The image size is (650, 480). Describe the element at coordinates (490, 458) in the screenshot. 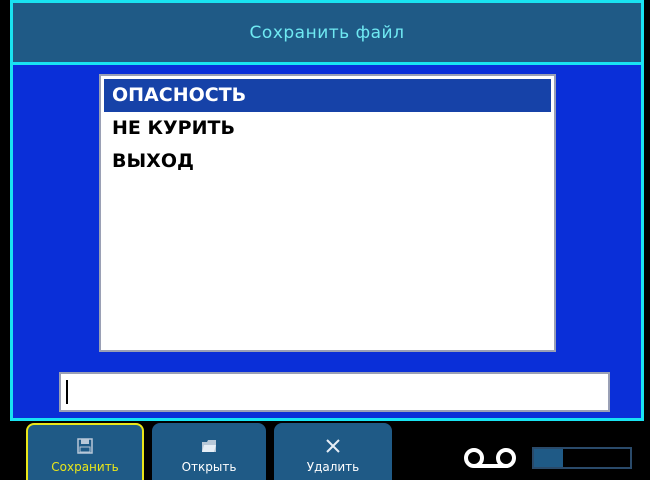

I see `tape-icon` at that location.